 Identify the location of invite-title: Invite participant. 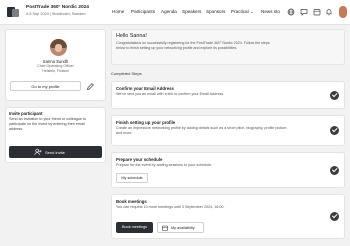
(26, 113).